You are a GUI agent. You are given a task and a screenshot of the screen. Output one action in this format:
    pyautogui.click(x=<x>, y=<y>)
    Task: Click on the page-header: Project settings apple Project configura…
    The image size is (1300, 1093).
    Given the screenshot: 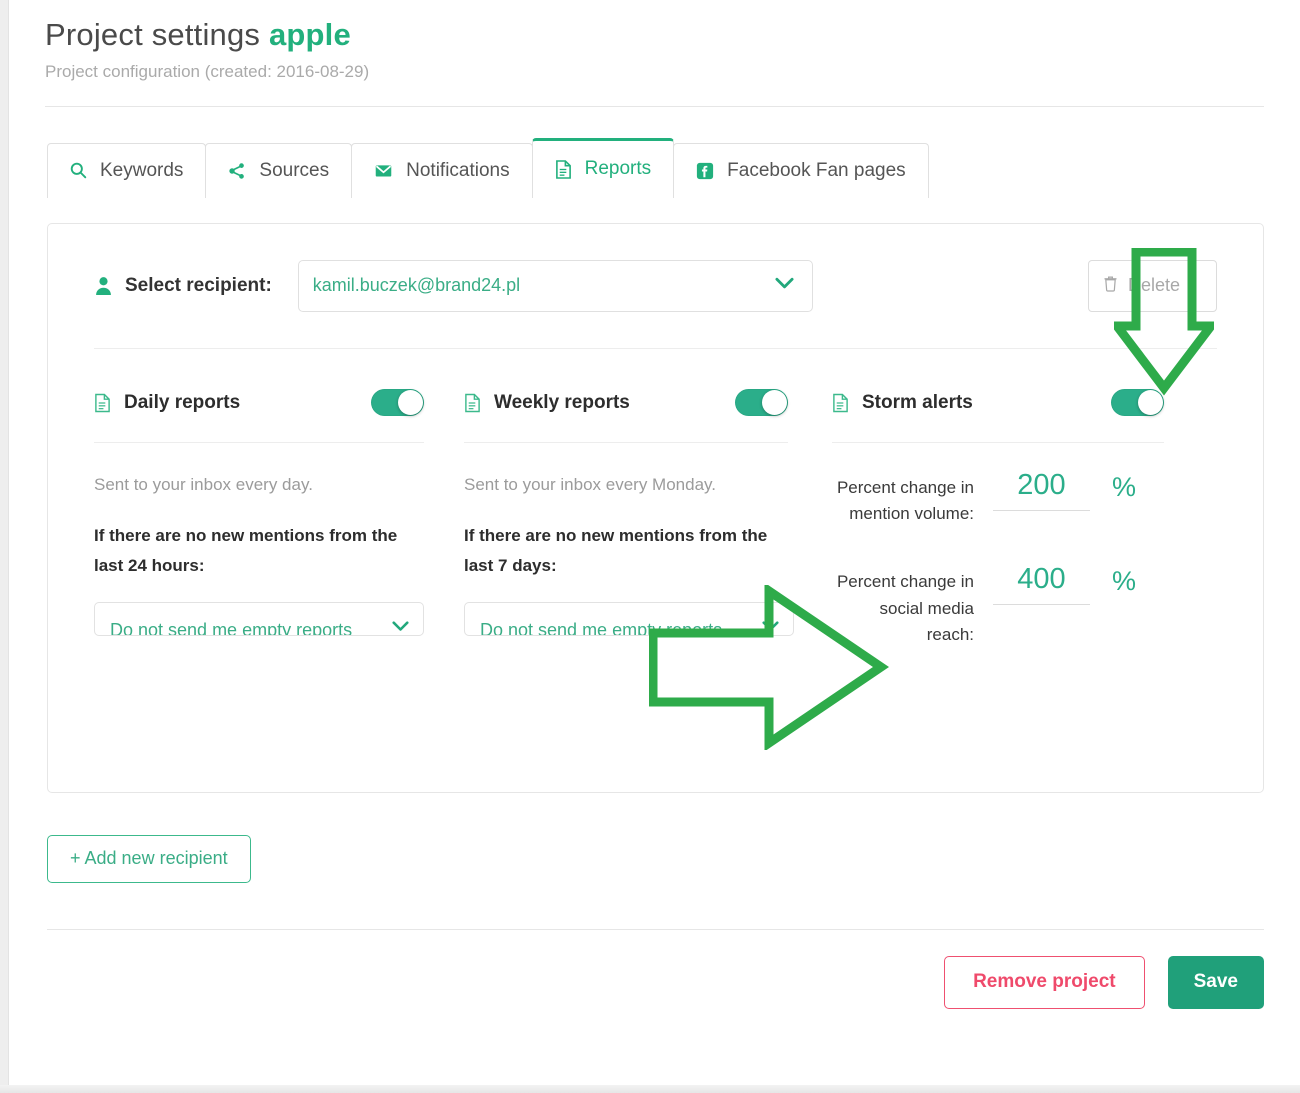 What is the action you would take?
    pyautogui.click(x=654, y=41)
    